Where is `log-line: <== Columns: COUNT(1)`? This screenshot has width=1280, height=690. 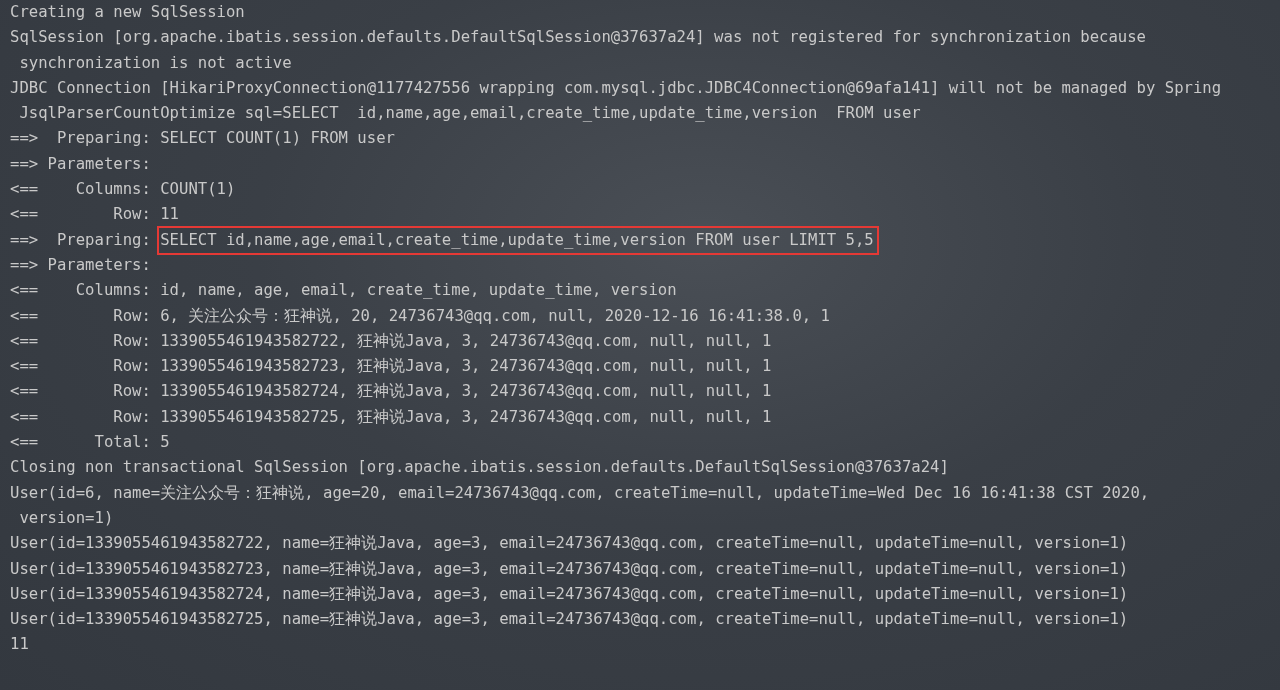
log-line: <== Columns: COUNT(1) is located at coordinates (123, 190).